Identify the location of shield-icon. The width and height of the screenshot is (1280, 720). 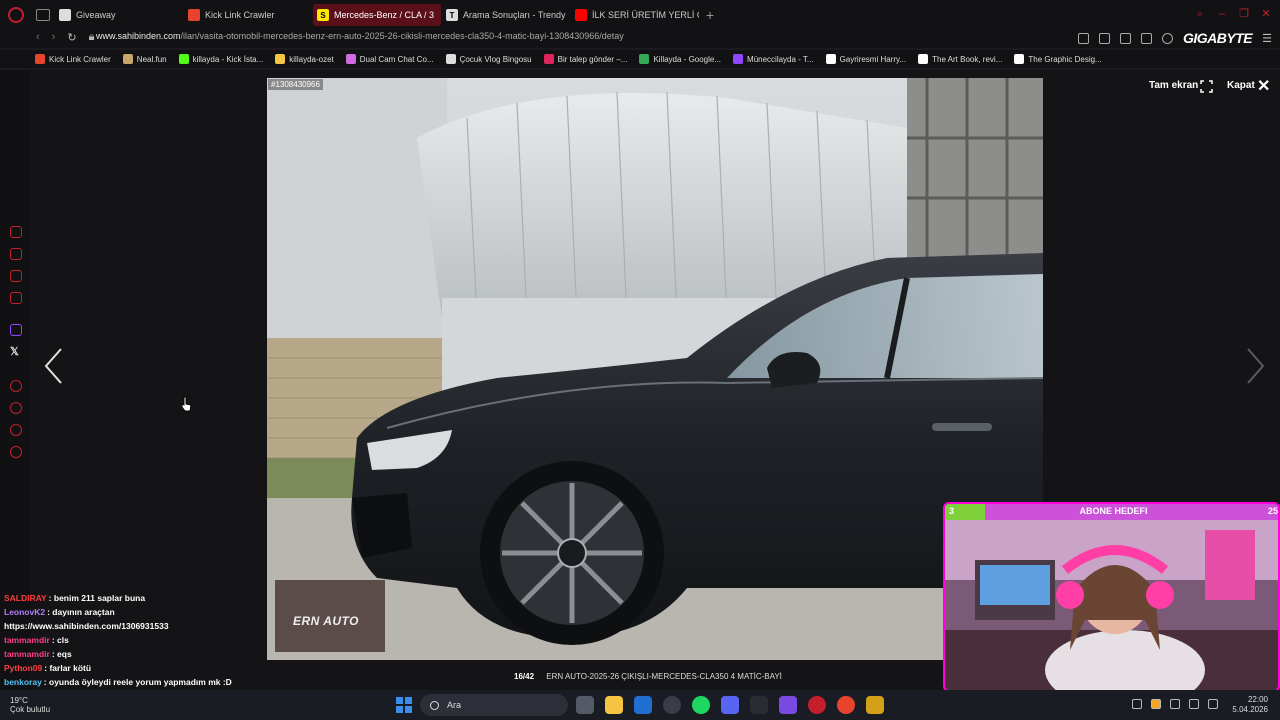
(1125, 38).